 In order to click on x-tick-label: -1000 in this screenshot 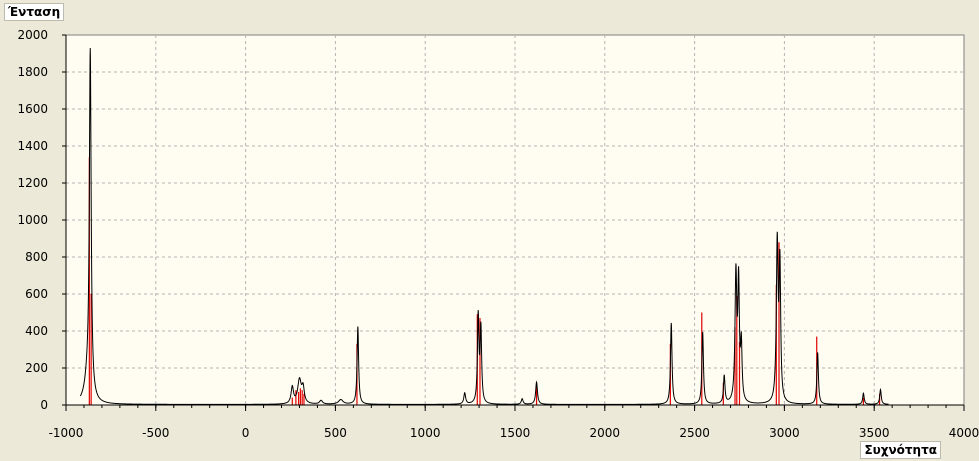, I will do `click(66, 433)`.